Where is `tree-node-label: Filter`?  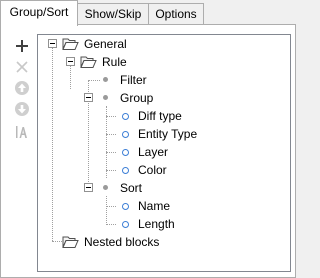
tree-node-label: Filter is located at coordinates (133, 80).